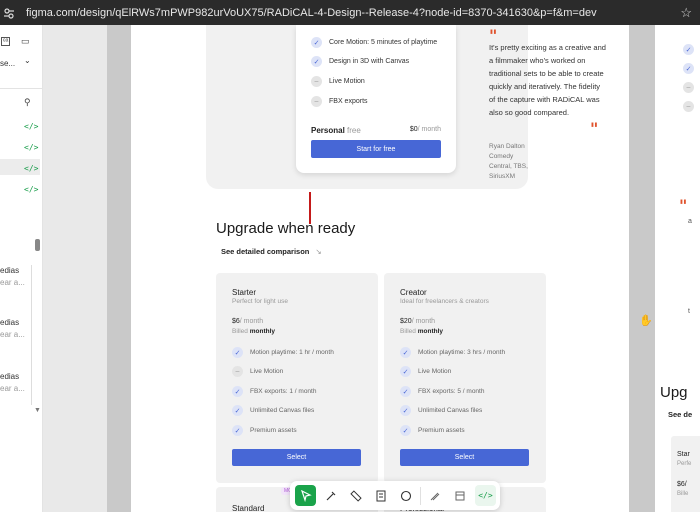  What do you see at coordinates (265, 251) in the screenshot?
I see `comparison-link-text: See detailed comparison` at bounding box center [265, 251].